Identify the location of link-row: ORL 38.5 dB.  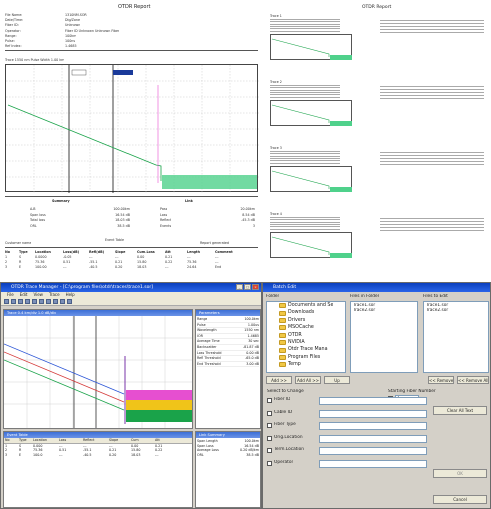
(228, 455).